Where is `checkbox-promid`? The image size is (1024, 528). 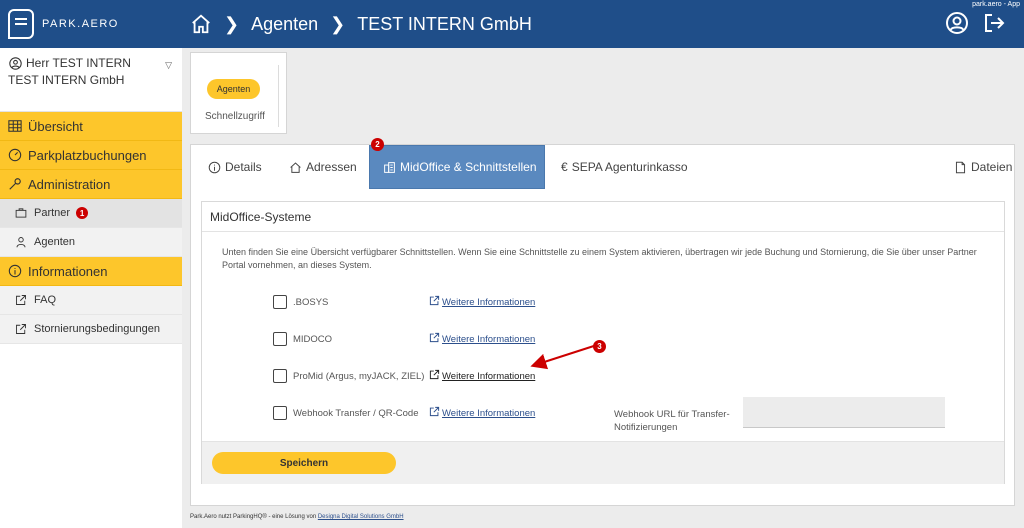 checkbox-promid is located at coordinates (280, 376).